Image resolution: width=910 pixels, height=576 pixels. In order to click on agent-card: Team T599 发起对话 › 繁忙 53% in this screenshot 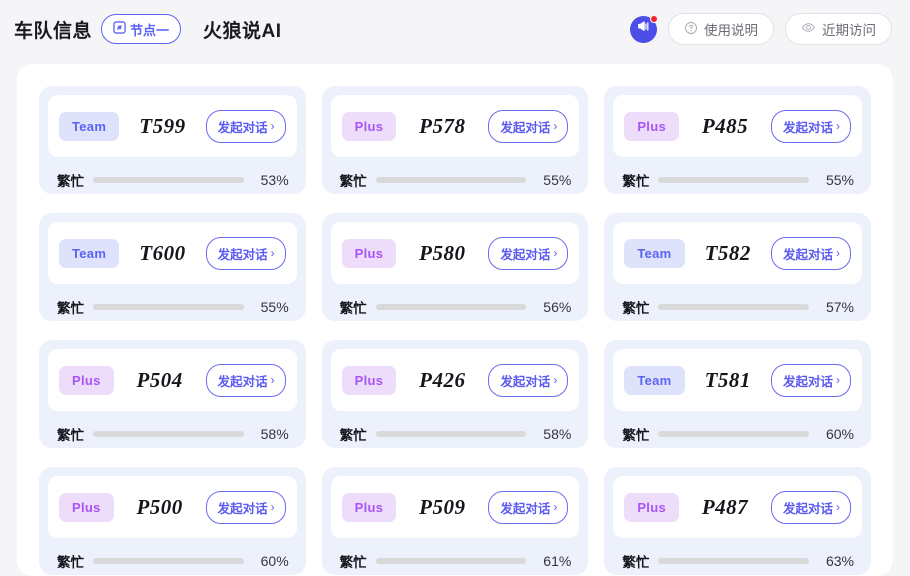, I will do `click(172, 140)`.